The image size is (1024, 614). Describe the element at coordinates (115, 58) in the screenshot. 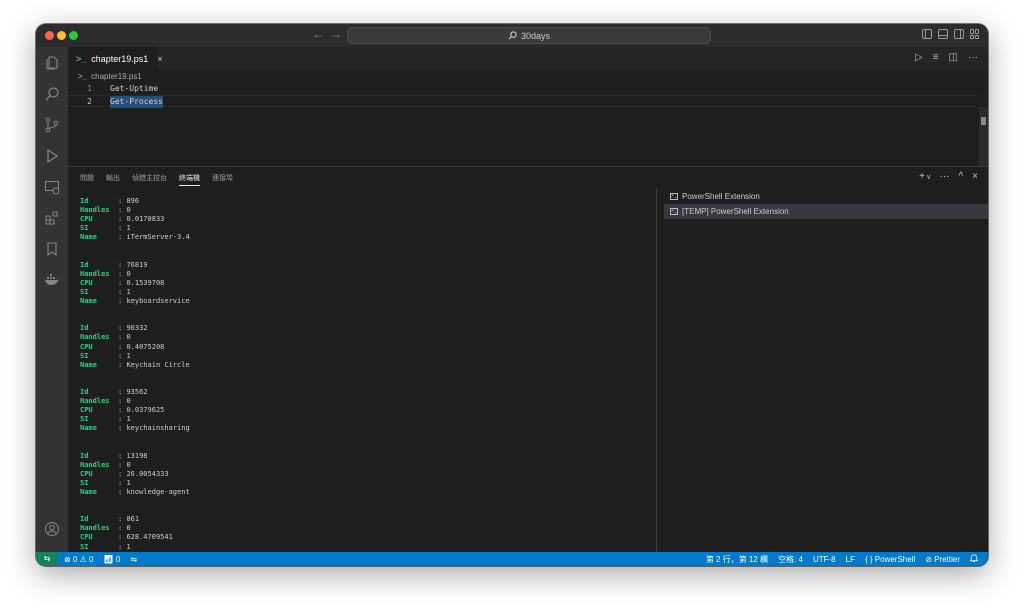

I see `tab-chapter19: >_ chapter19.ps1 ×` at that location.